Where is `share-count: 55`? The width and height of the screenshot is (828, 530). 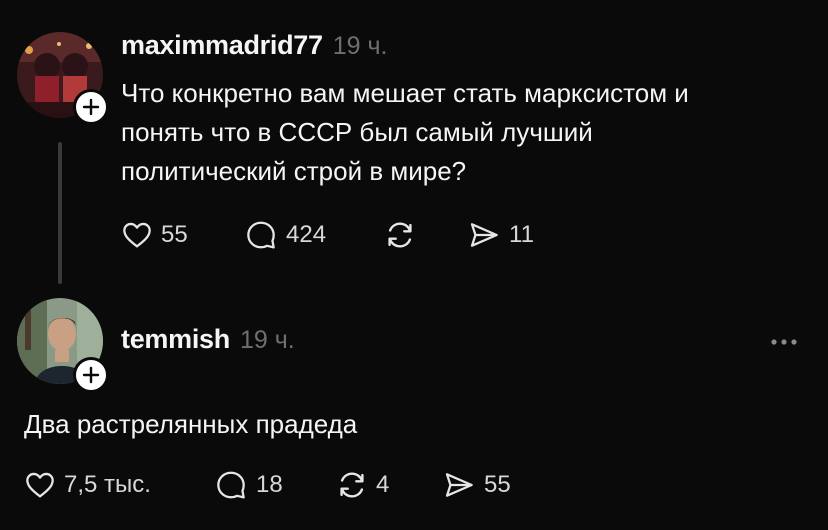
share-count: 55 is located at coordinates (497, 484).